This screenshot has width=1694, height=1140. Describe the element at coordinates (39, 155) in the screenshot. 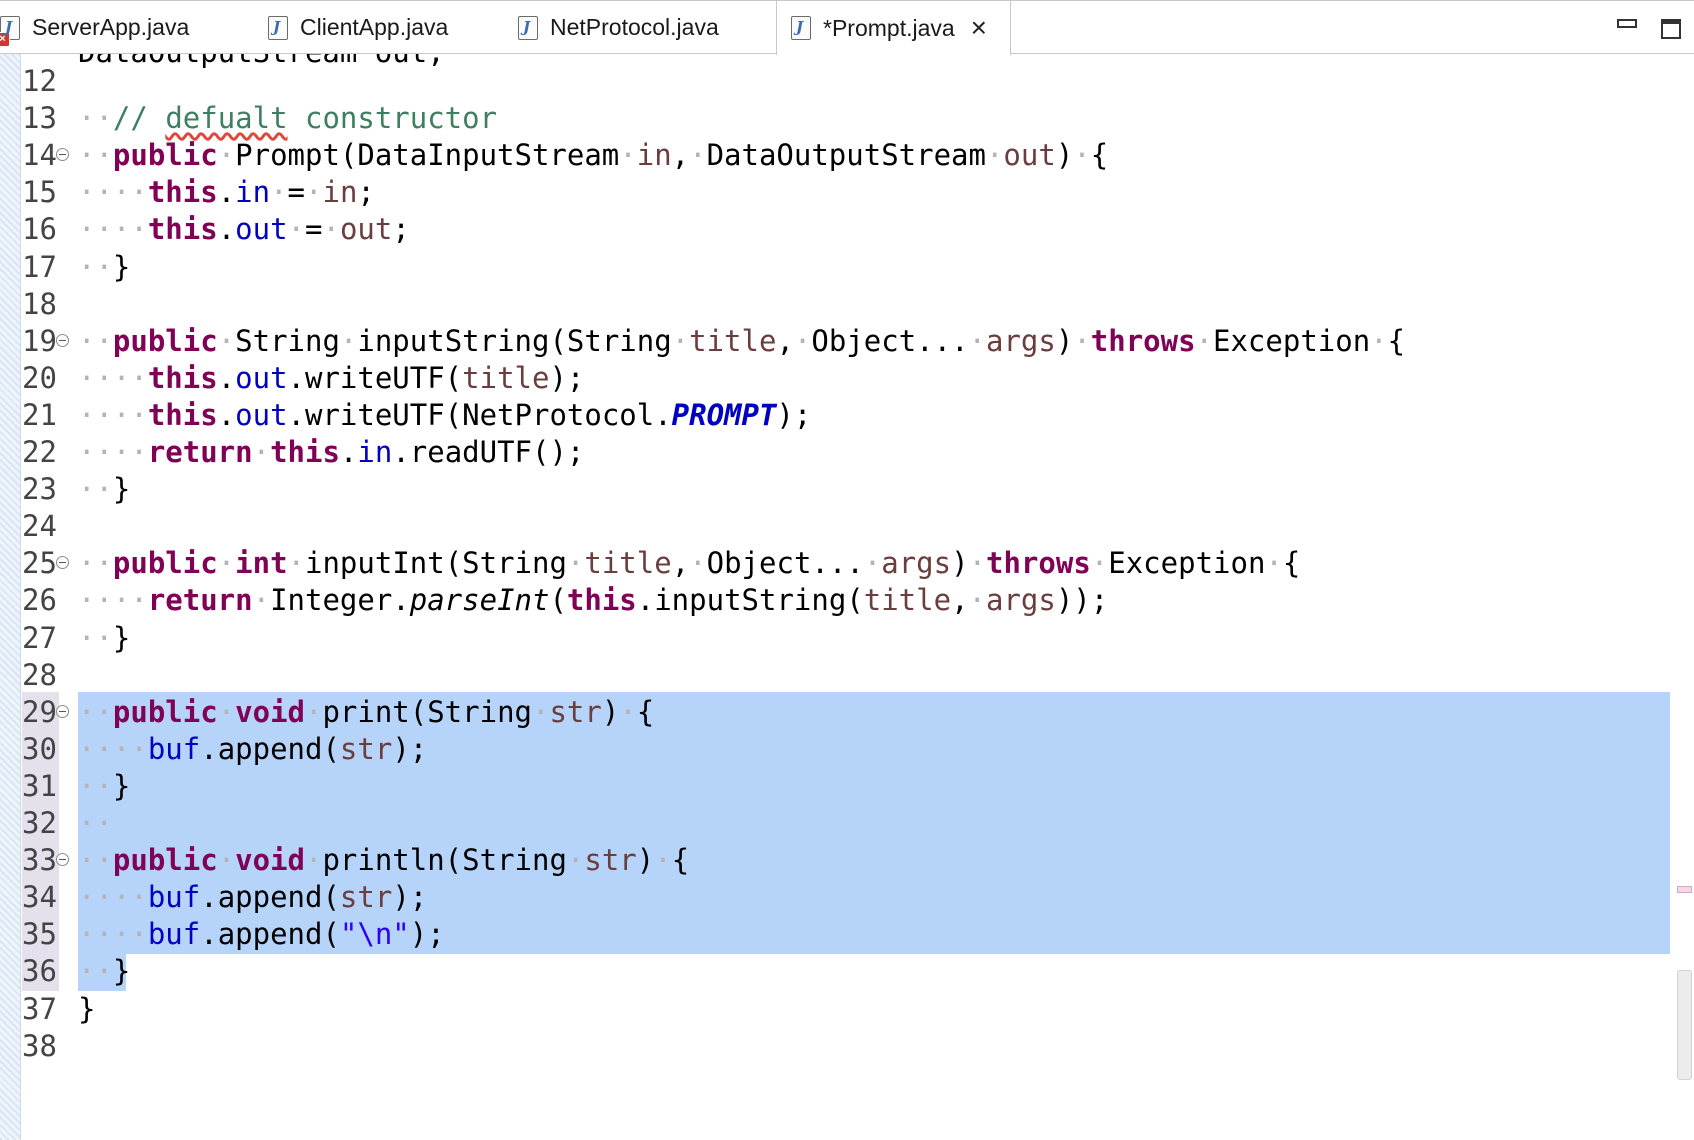

I see `line-number: 14` at that location.